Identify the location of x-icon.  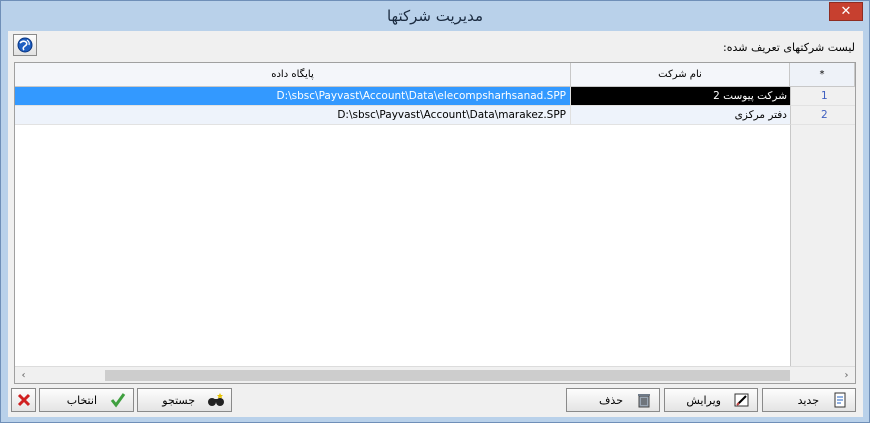
(24, 400).